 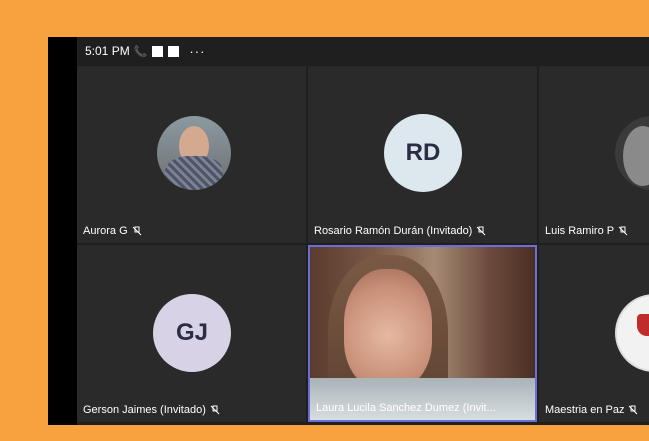 I want to click on phone-icon: 📞, so click(x=141, y=51).